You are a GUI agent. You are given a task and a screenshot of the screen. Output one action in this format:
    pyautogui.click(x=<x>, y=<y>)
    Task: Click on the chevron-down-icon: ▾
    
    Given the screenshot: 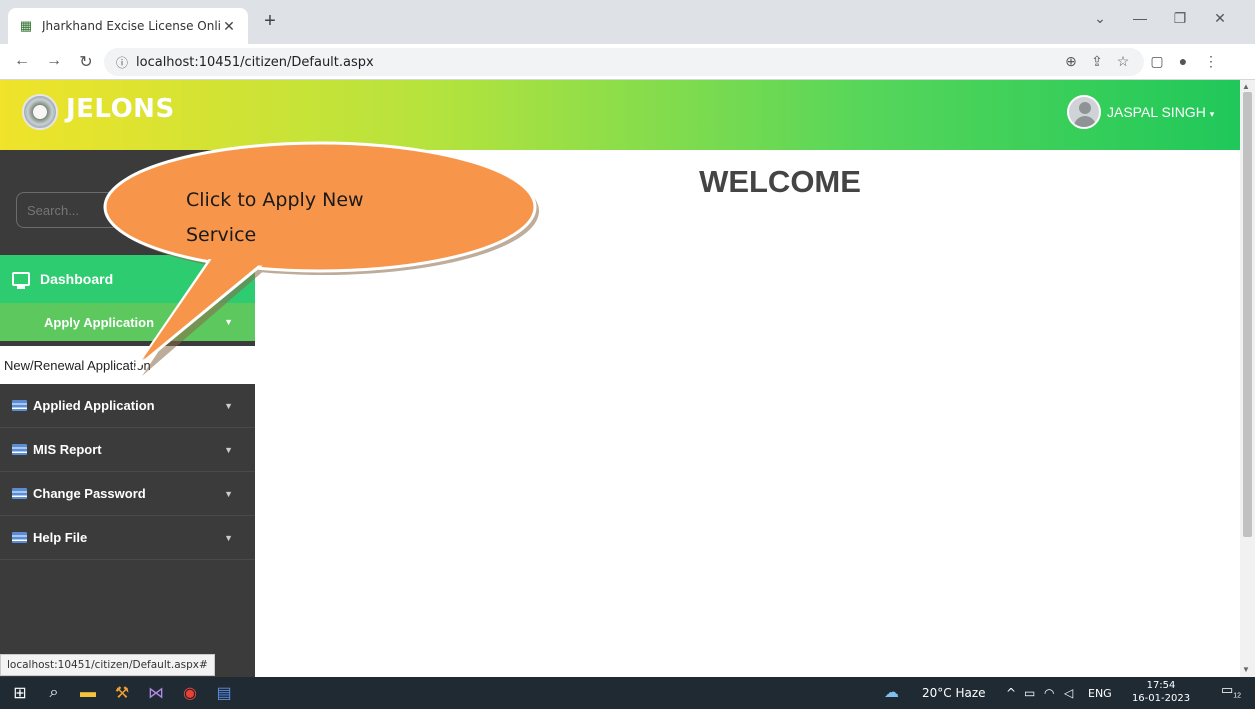 What is the action you would take?
    pyautogui.click(x=1212, y=114)
    